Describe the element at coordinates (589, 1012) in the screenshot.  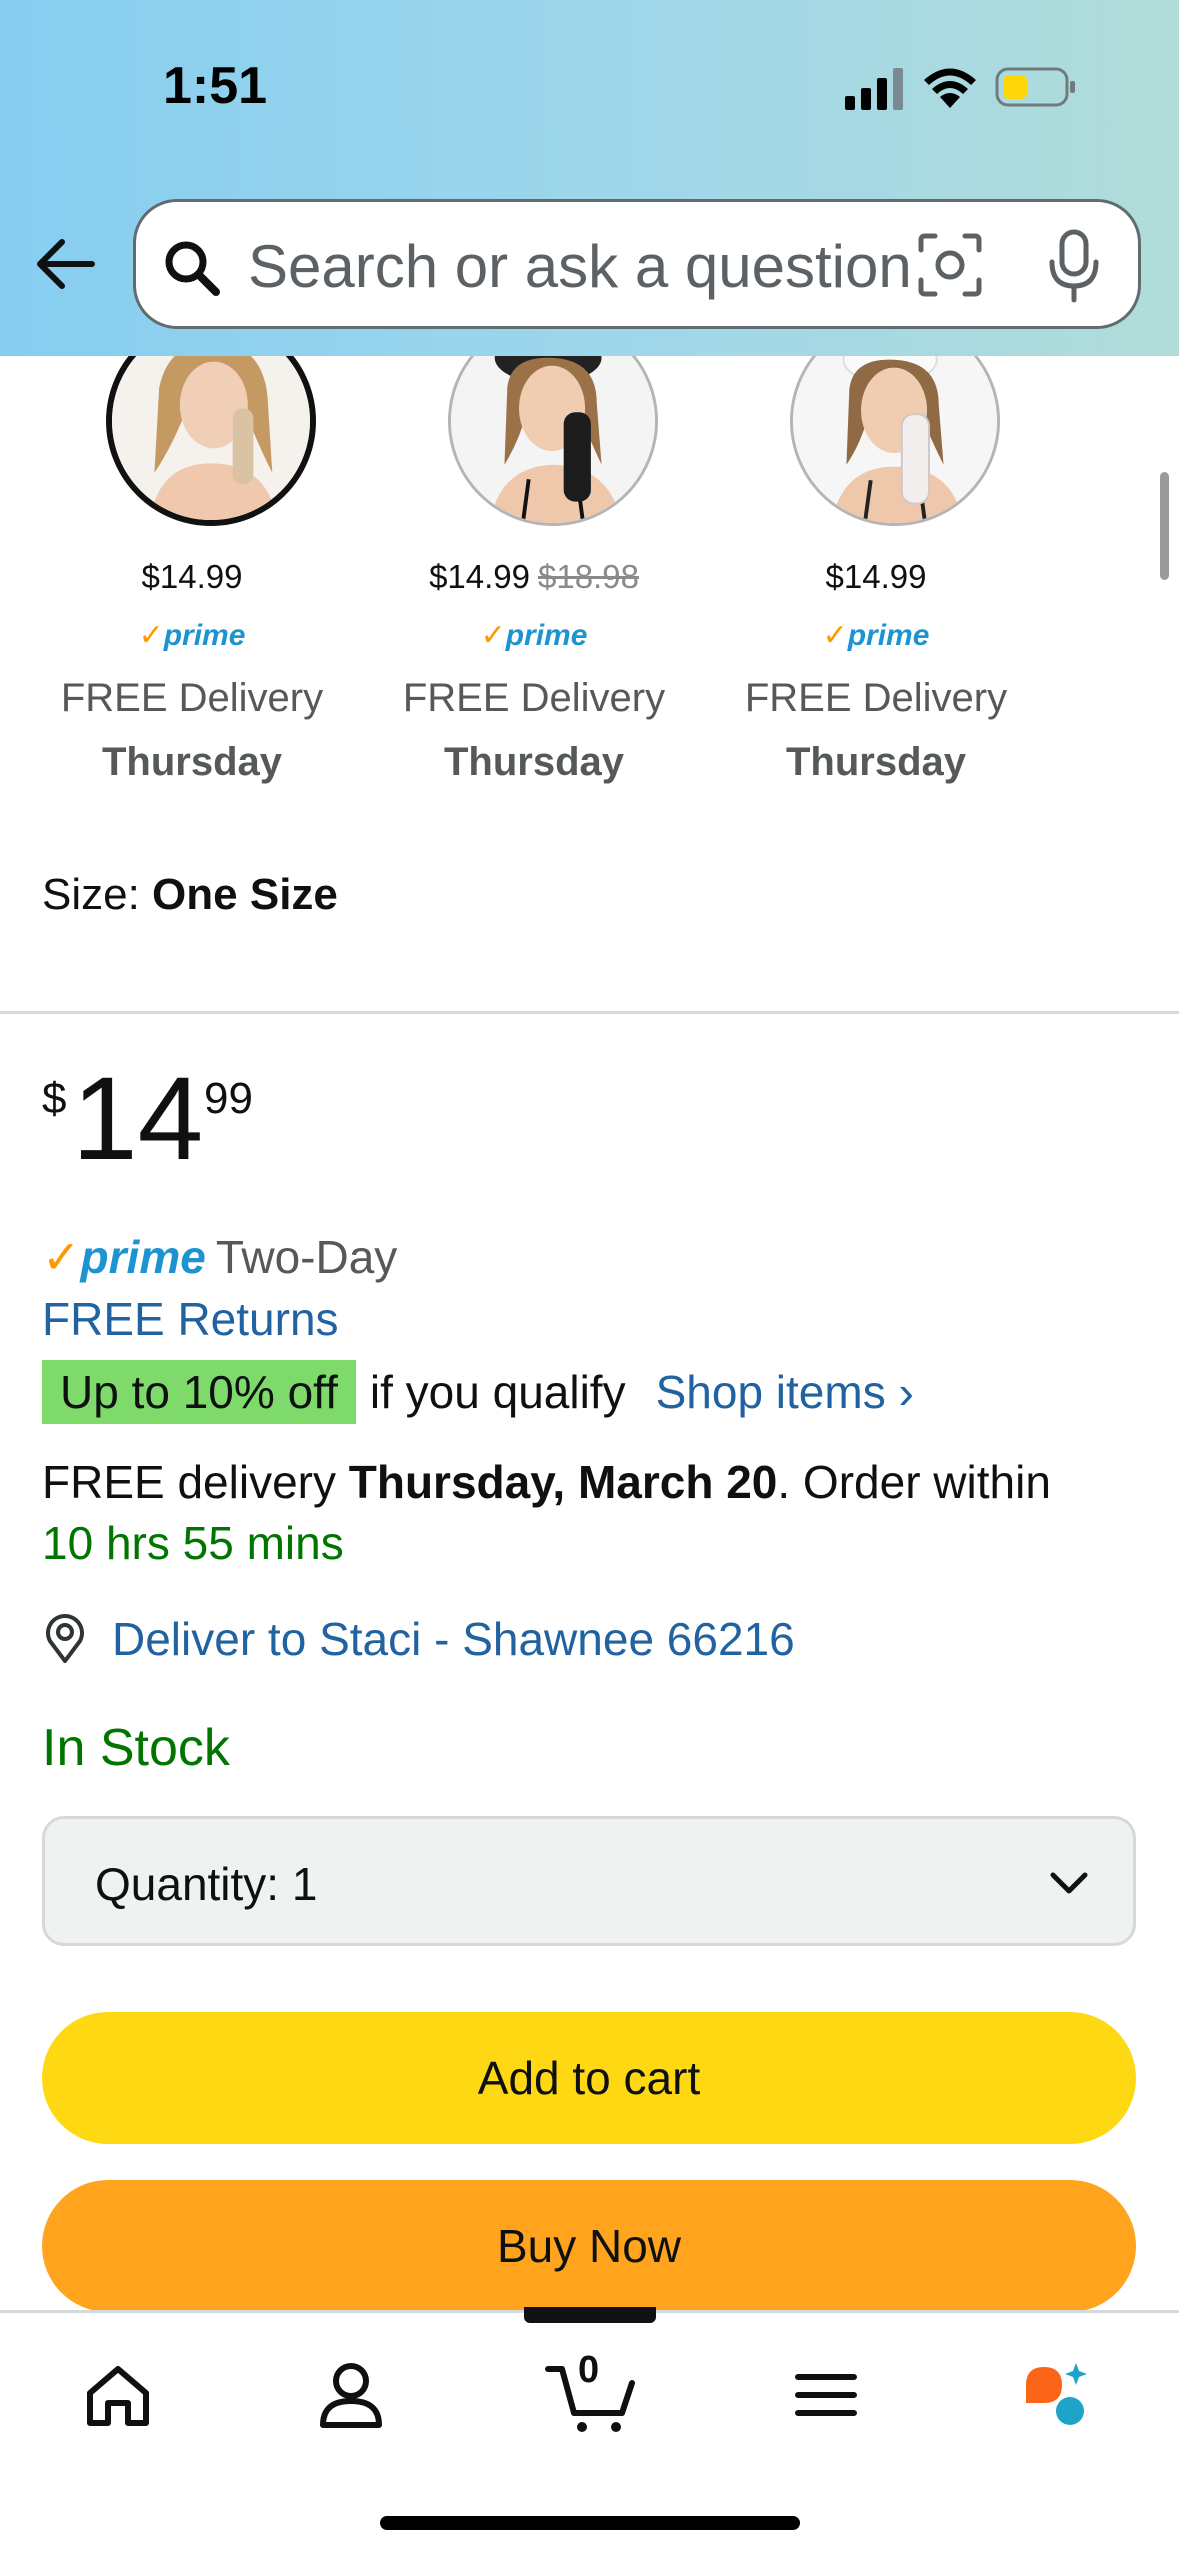
I see `section-divider` at that location.